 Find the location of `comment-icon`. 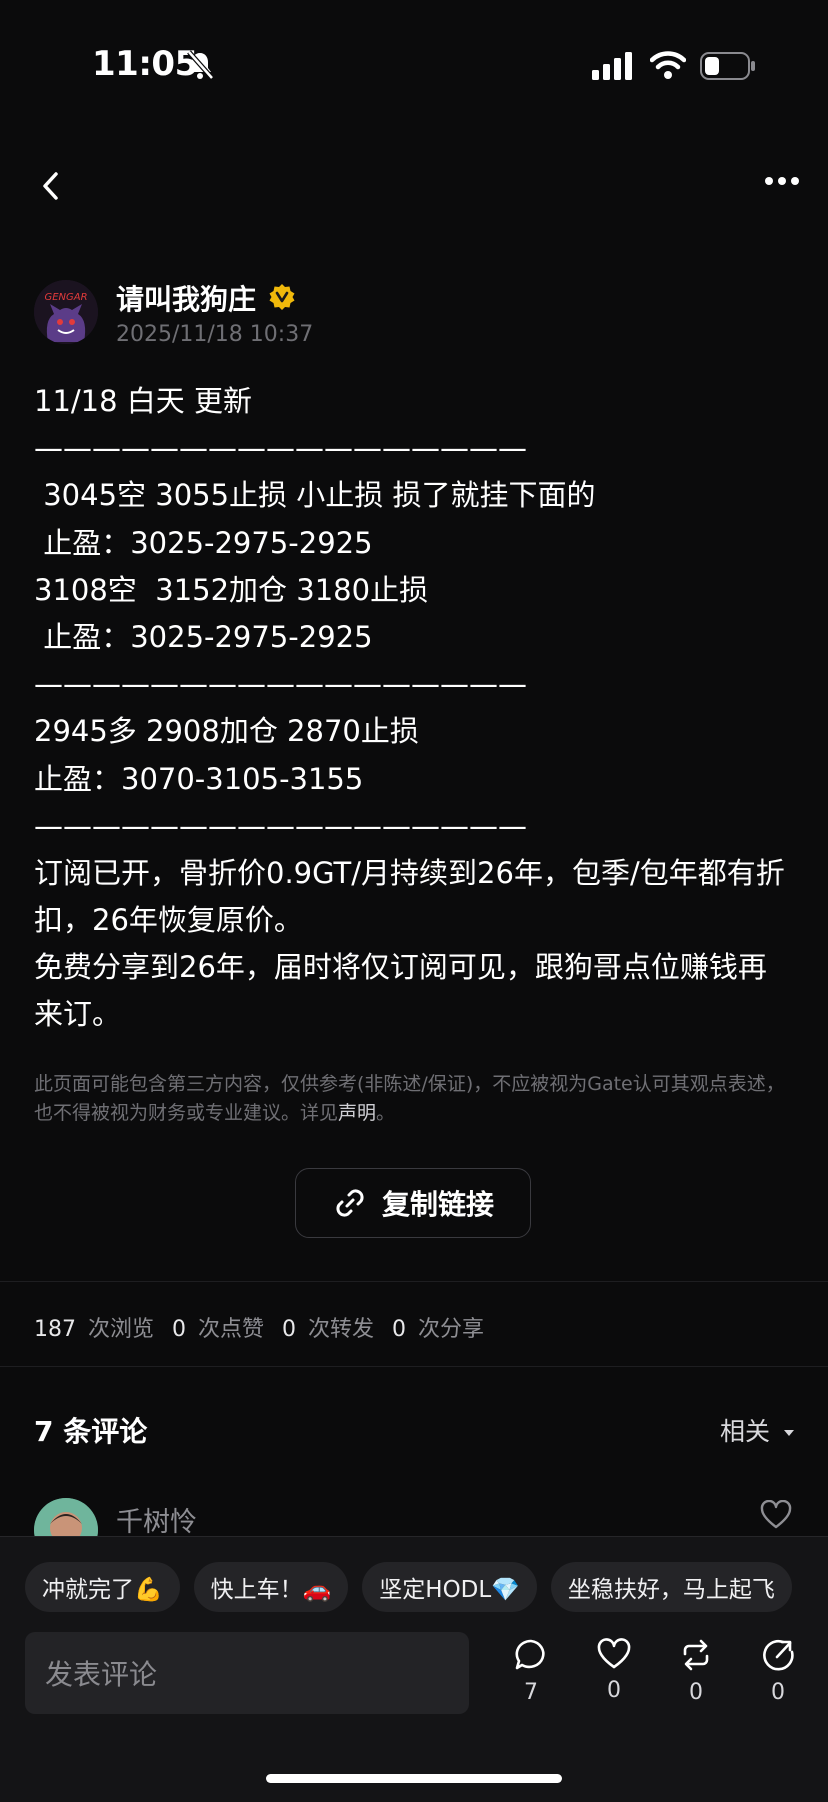

comment-icon is located at coordinates (530, 1654).